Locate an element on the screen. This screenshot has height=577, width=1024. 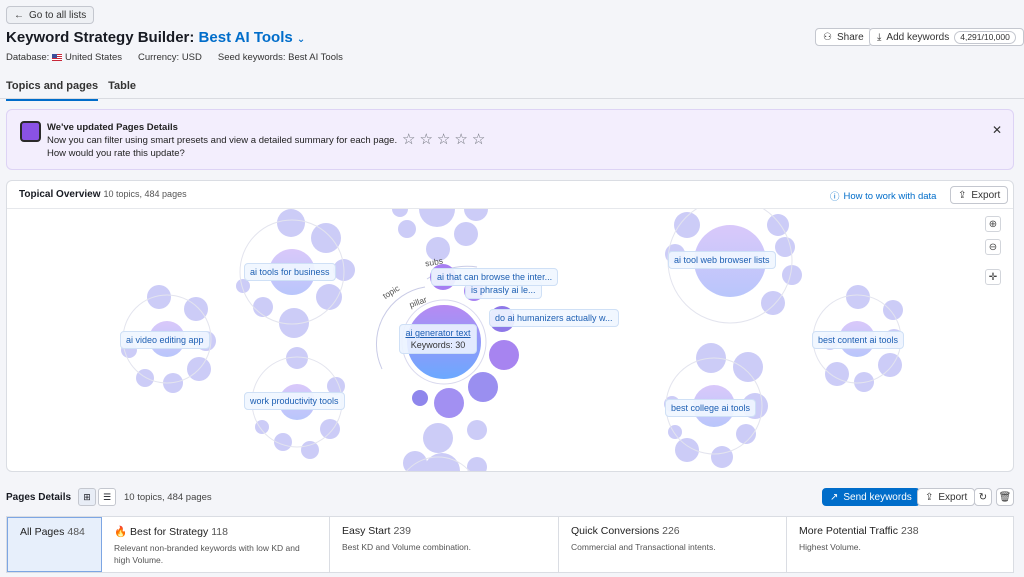
banner-title: We've updated Pages Details is located at coordinates (112, 127).